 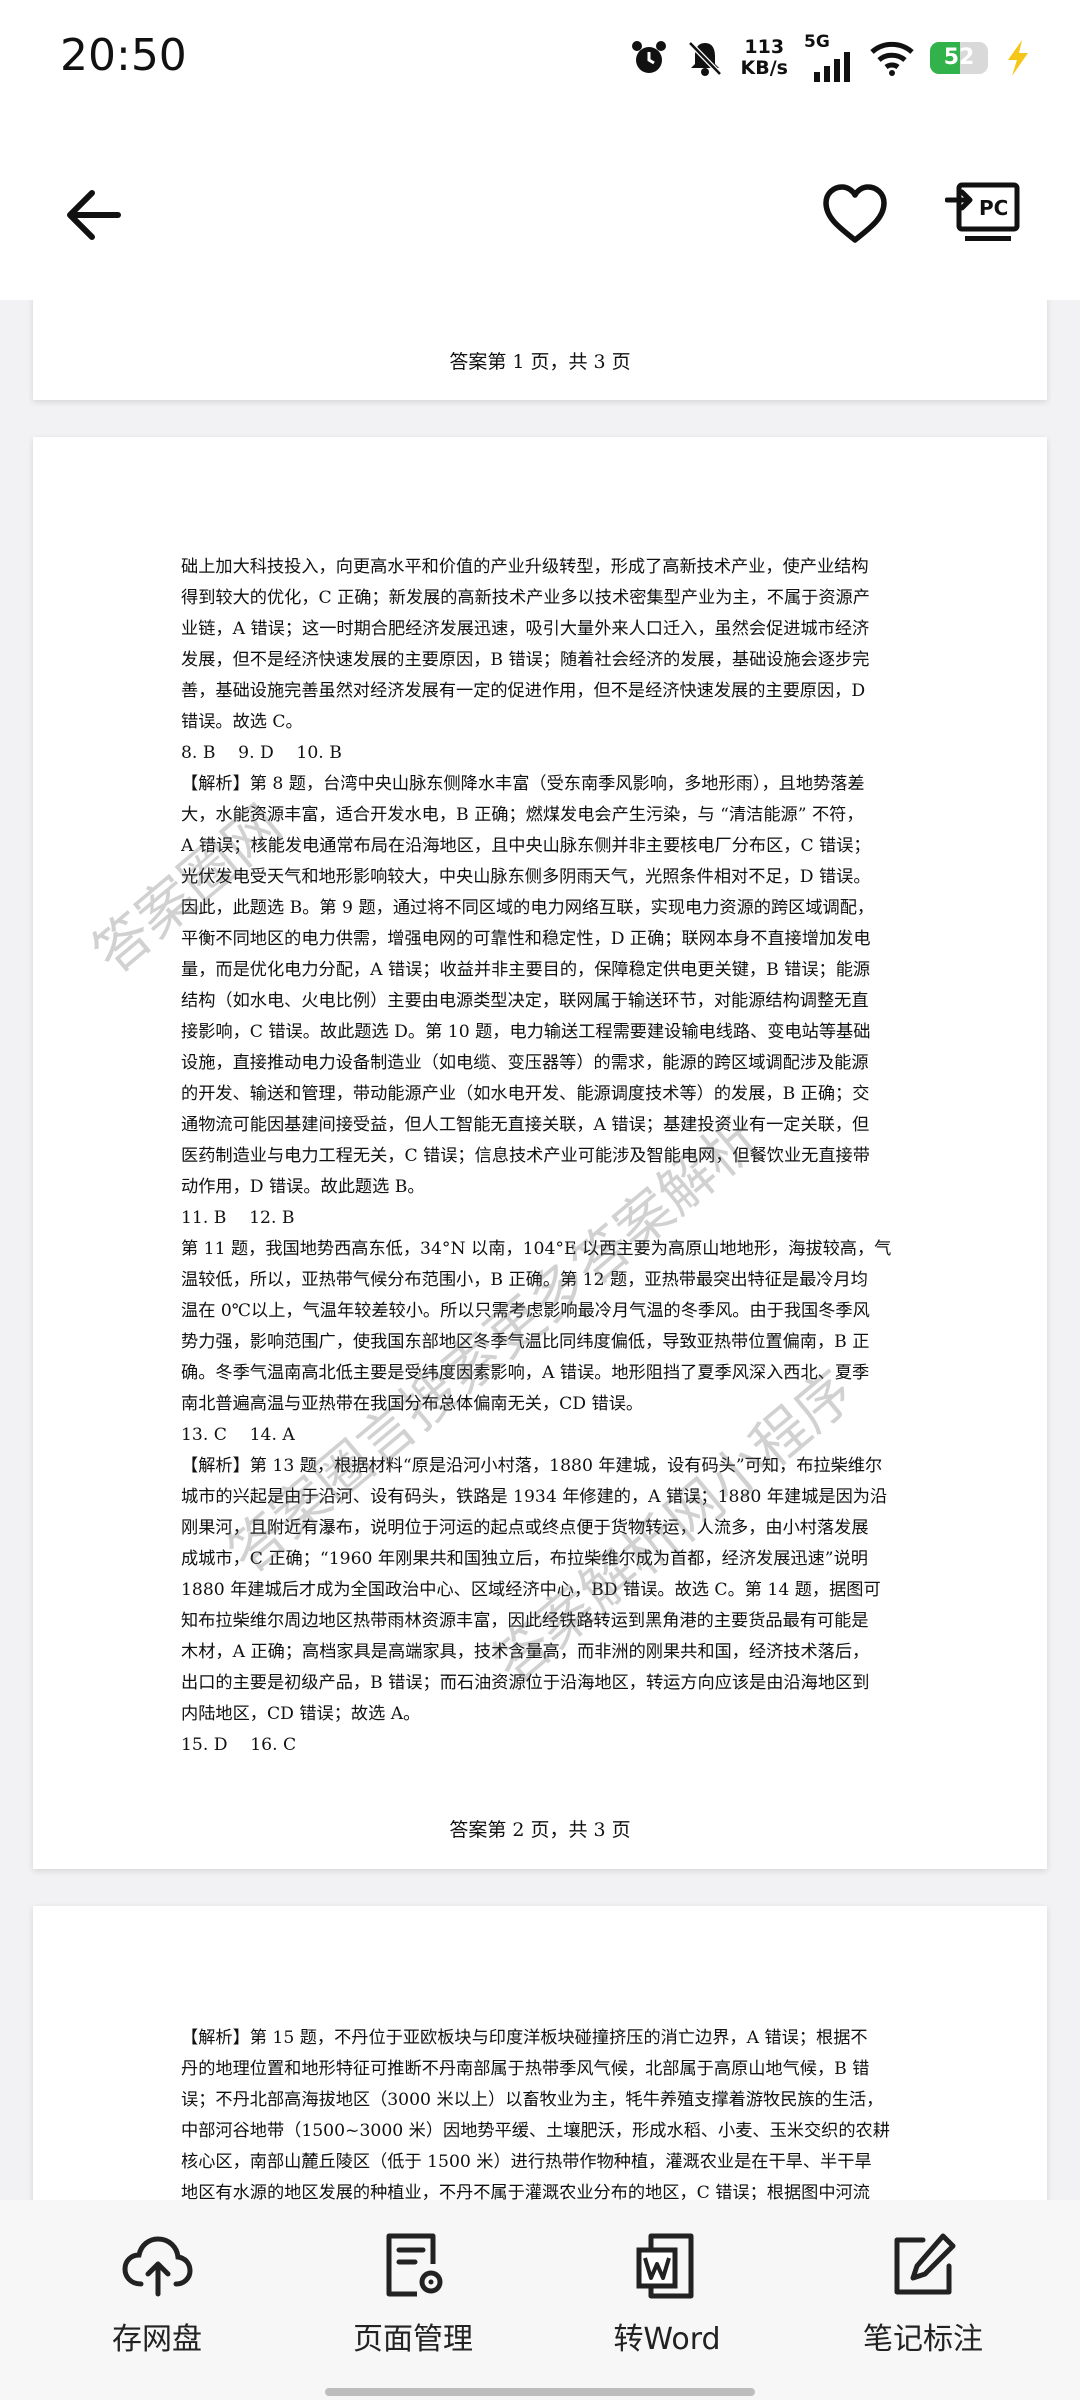 What do you see at coordinates (704, 58) in the screenshot?
I see `mute-bell-icon` at bounding box center [704, 58].